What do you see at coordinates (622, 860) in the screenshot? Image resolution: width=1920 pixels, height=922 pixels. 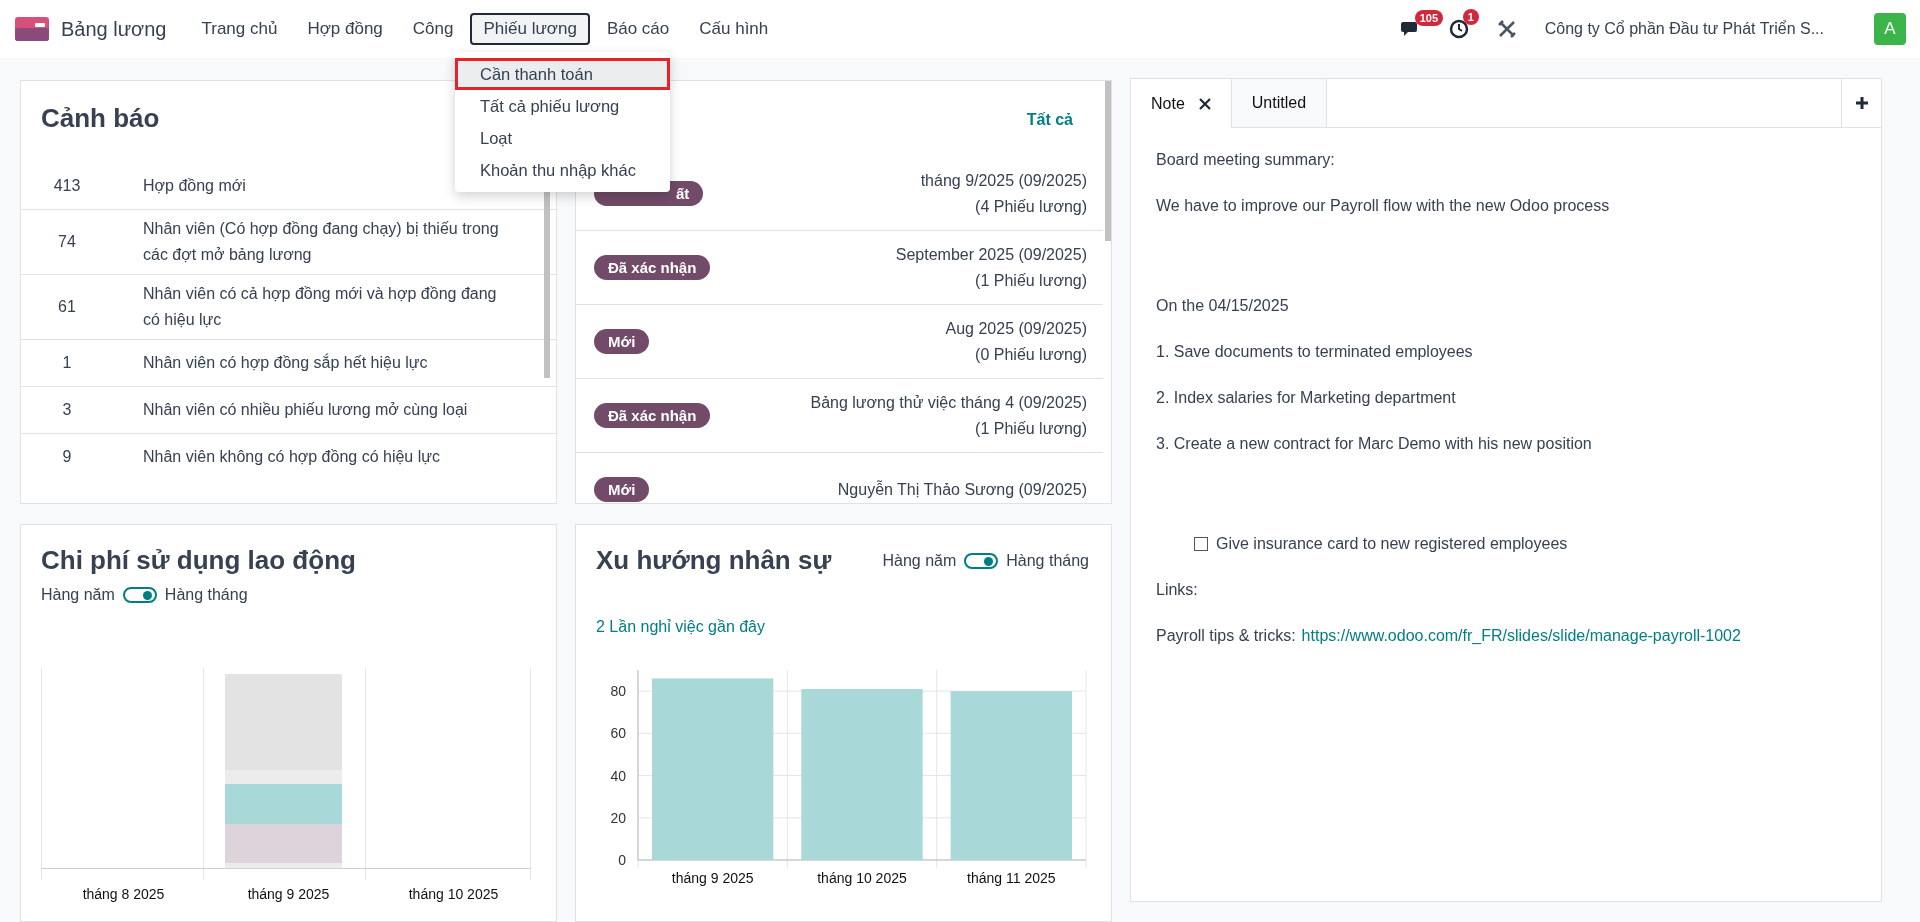 I see `axis-tick-label: 0` at bounding box center [622, 860].